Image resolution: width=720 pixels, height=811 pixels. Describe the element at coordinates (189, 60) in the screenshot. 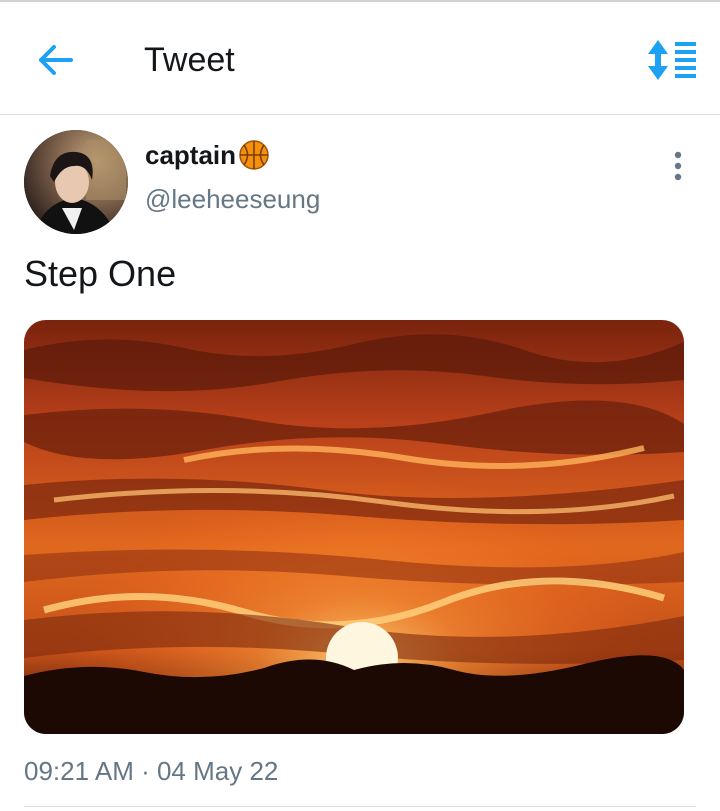

I see `page-title: Tweet` at that location.